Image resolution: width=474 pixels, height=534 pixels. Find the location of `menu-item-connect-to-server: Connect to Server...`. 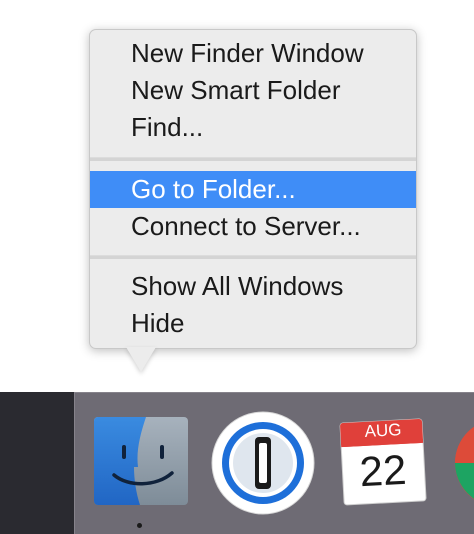

menu-item-connect-to-server: Connect to Server... is located at coordinates (253, 226).